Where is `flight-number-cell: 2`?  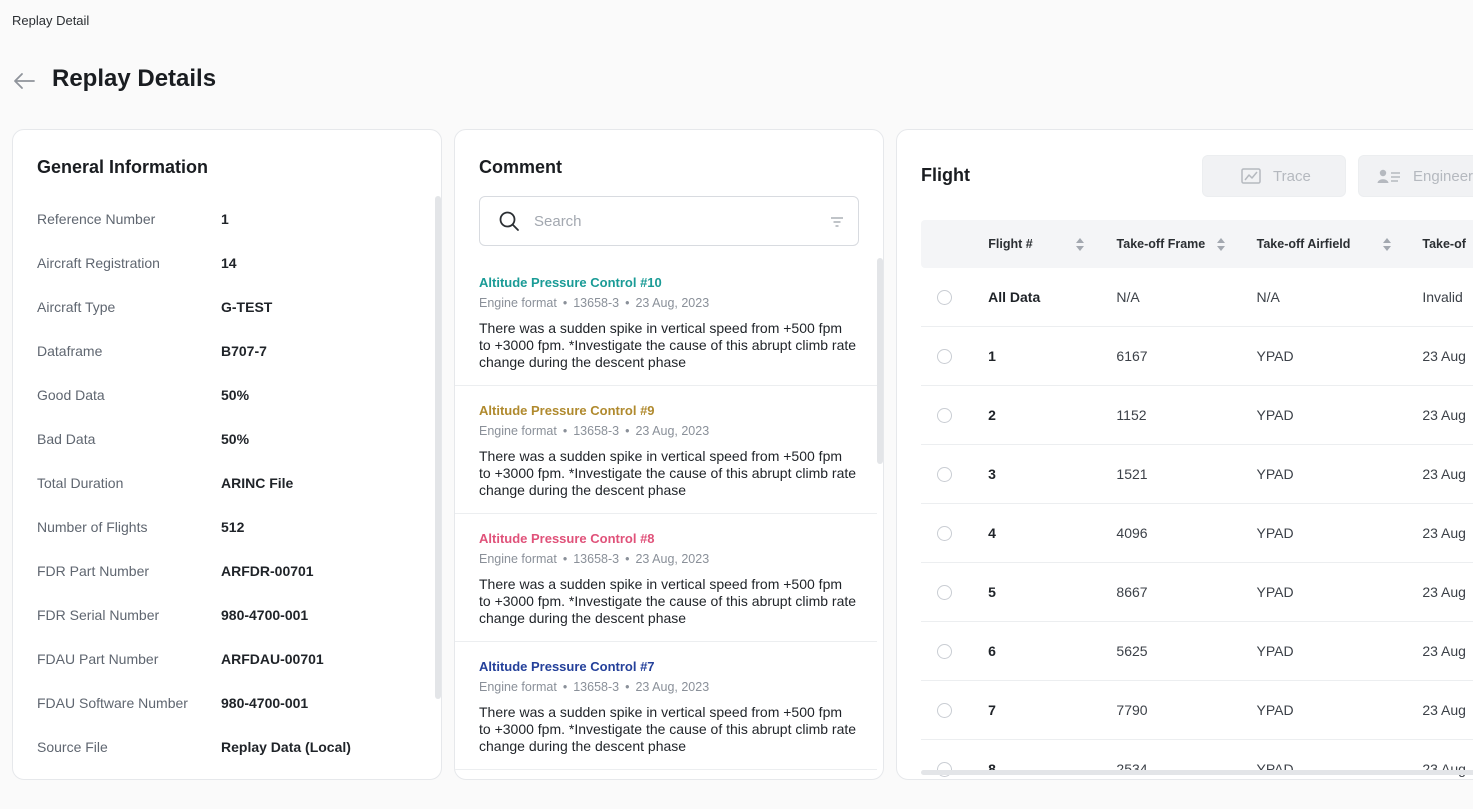 flight-number-cell: 2 is located at coordinates (992, 415).